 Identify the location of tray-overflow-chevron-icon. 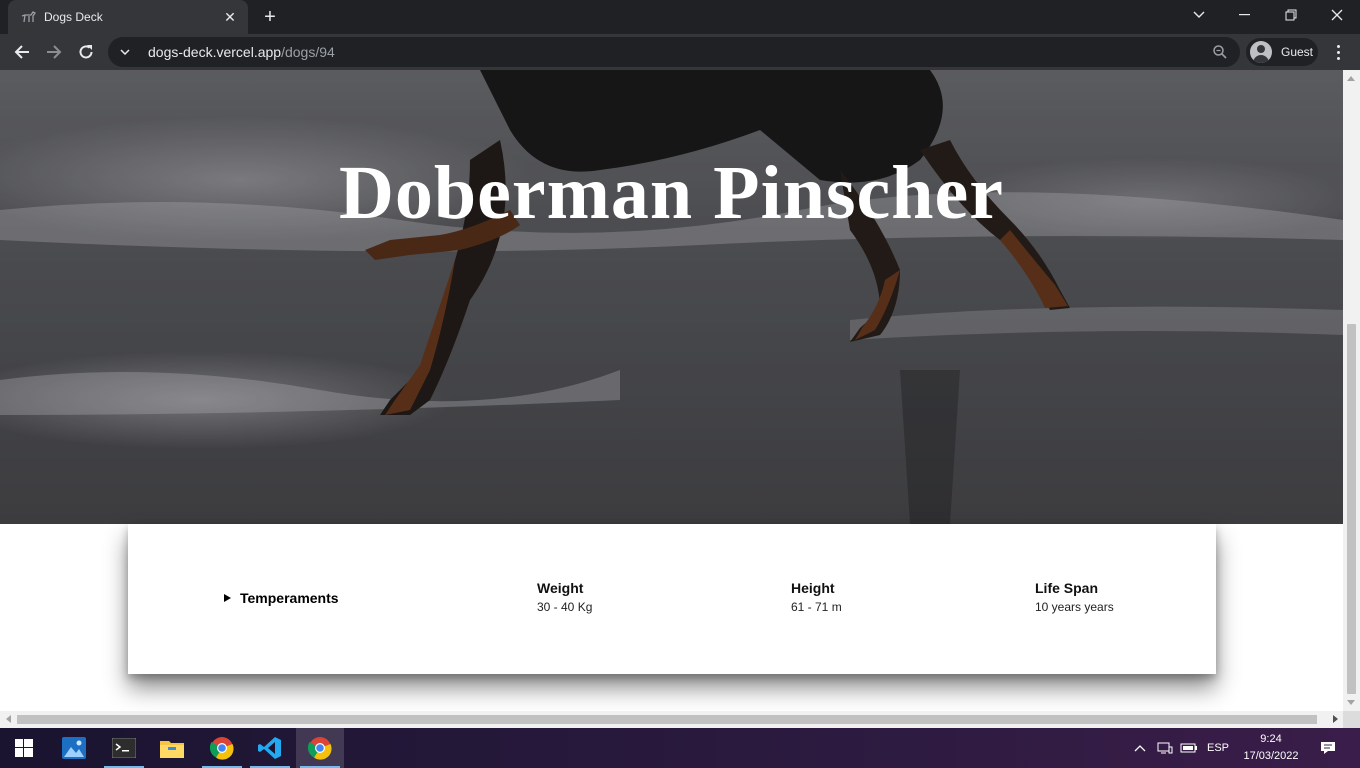
(1140, 748).